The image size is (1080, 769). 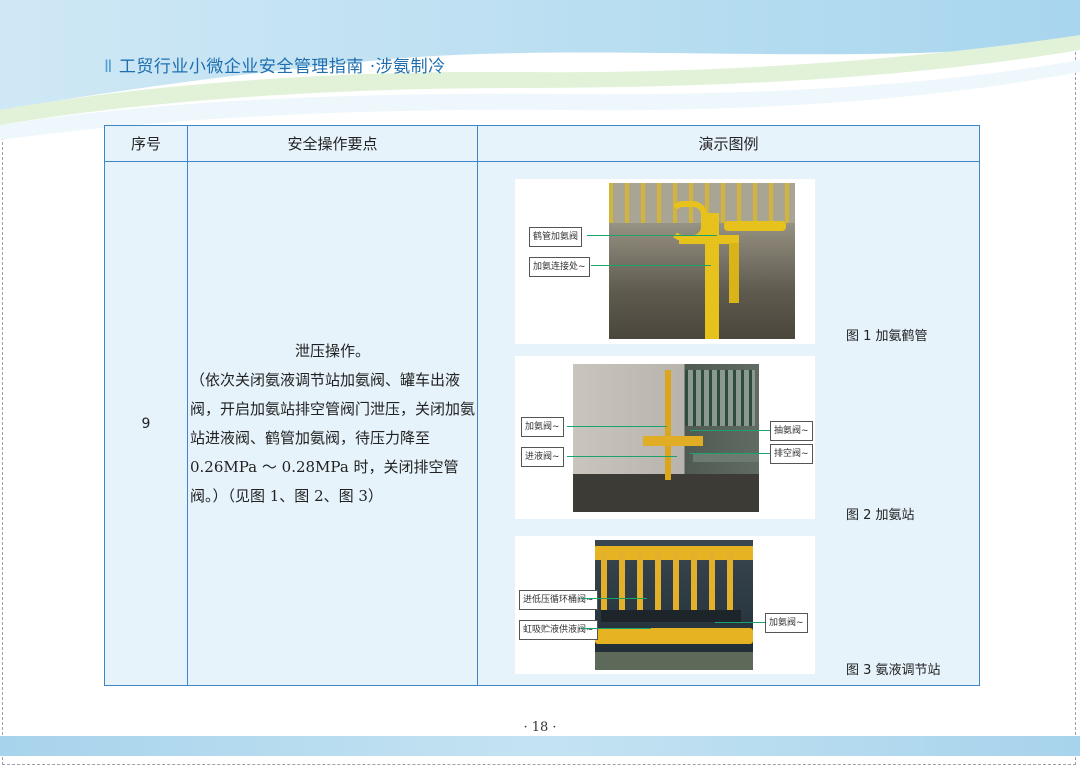 What do you see at coordinates (622, 456) in the screenshot?
I see `arrow-2b` at bounding box center [622, 456].